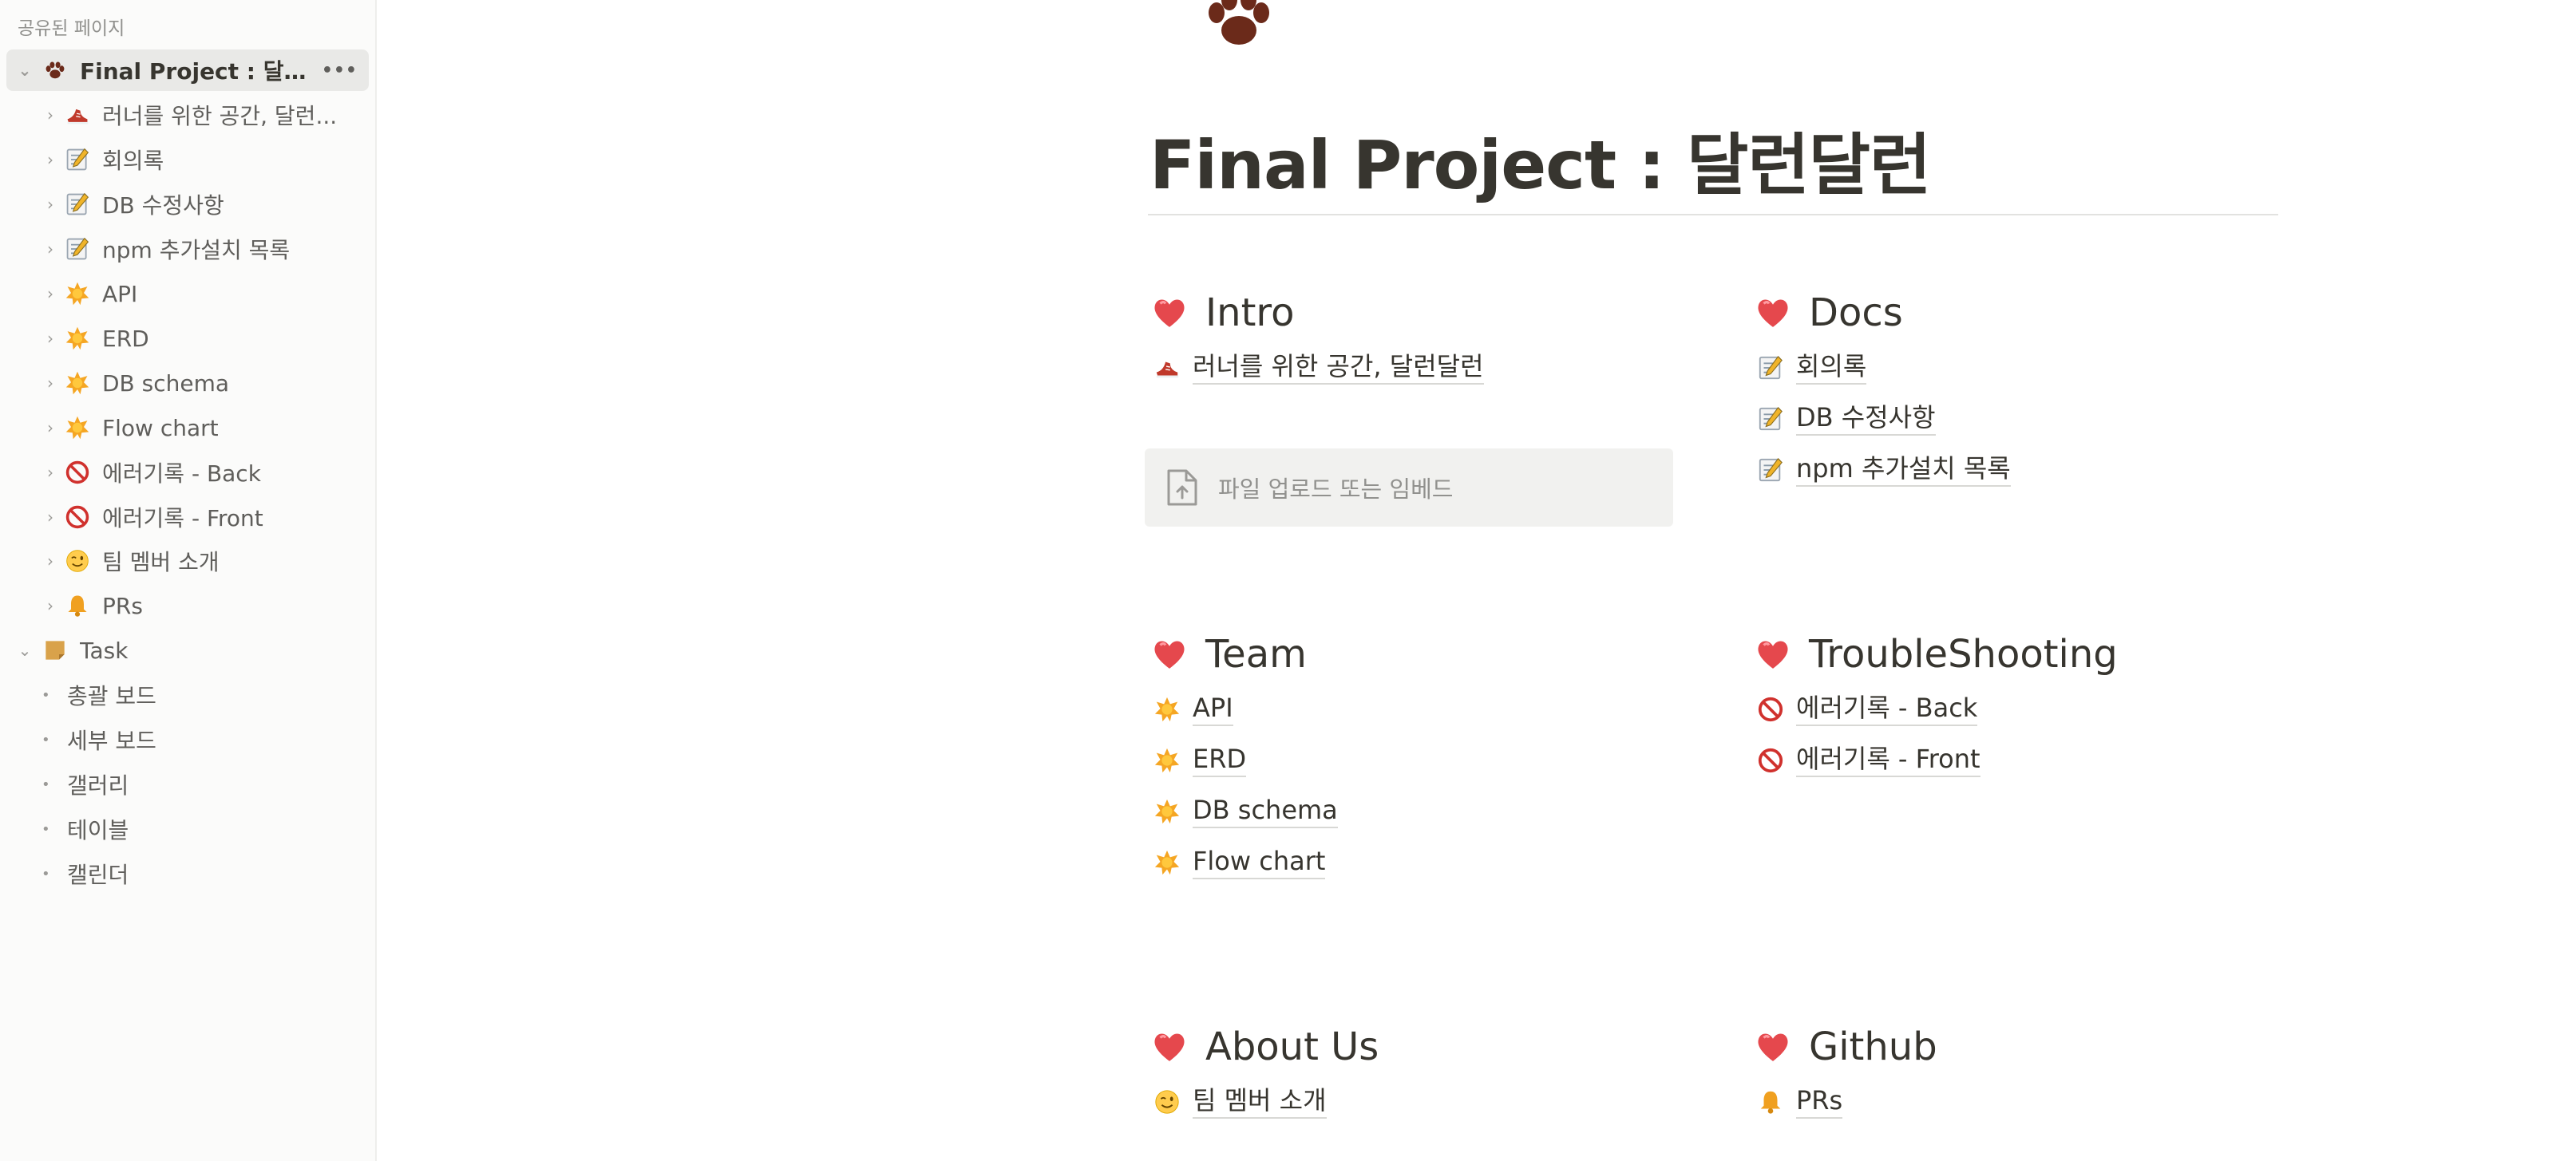  I want to click on link-db-schema: DB schema, so click(1245, 811).